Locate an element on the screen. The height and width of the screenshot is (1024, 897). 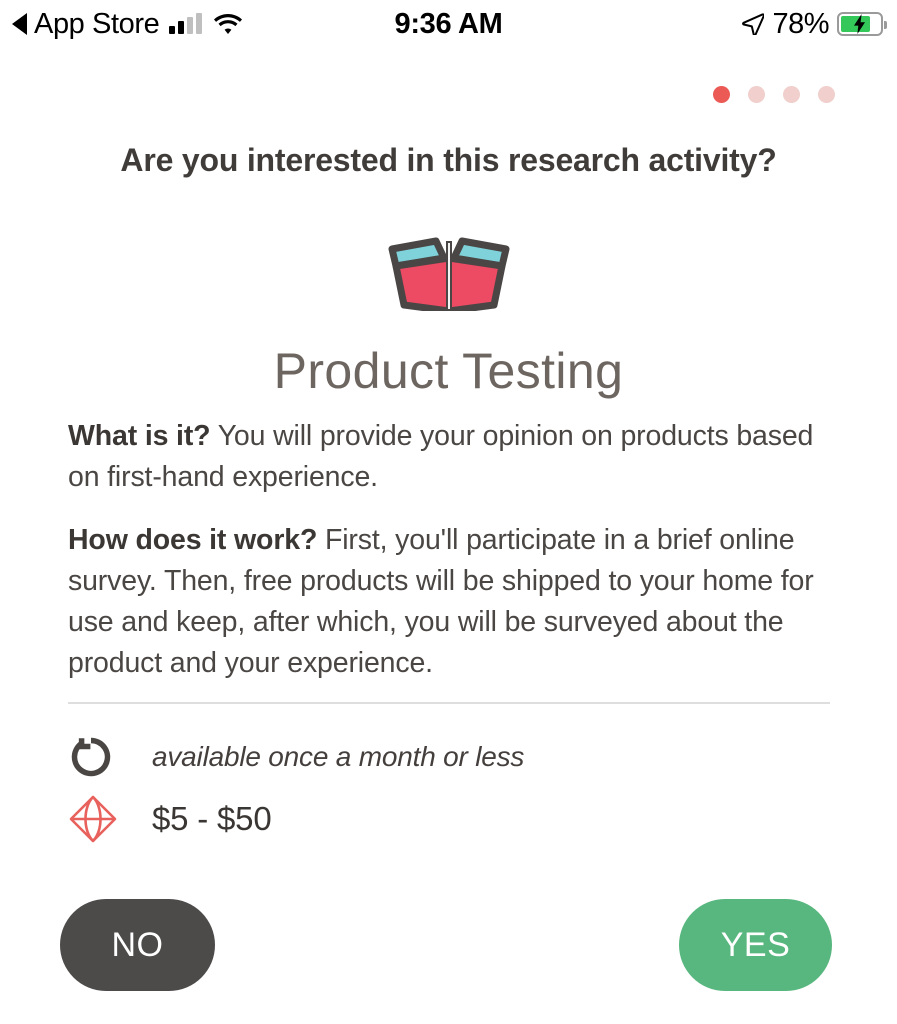
open-box-icon is located at coordinates (448, 274).